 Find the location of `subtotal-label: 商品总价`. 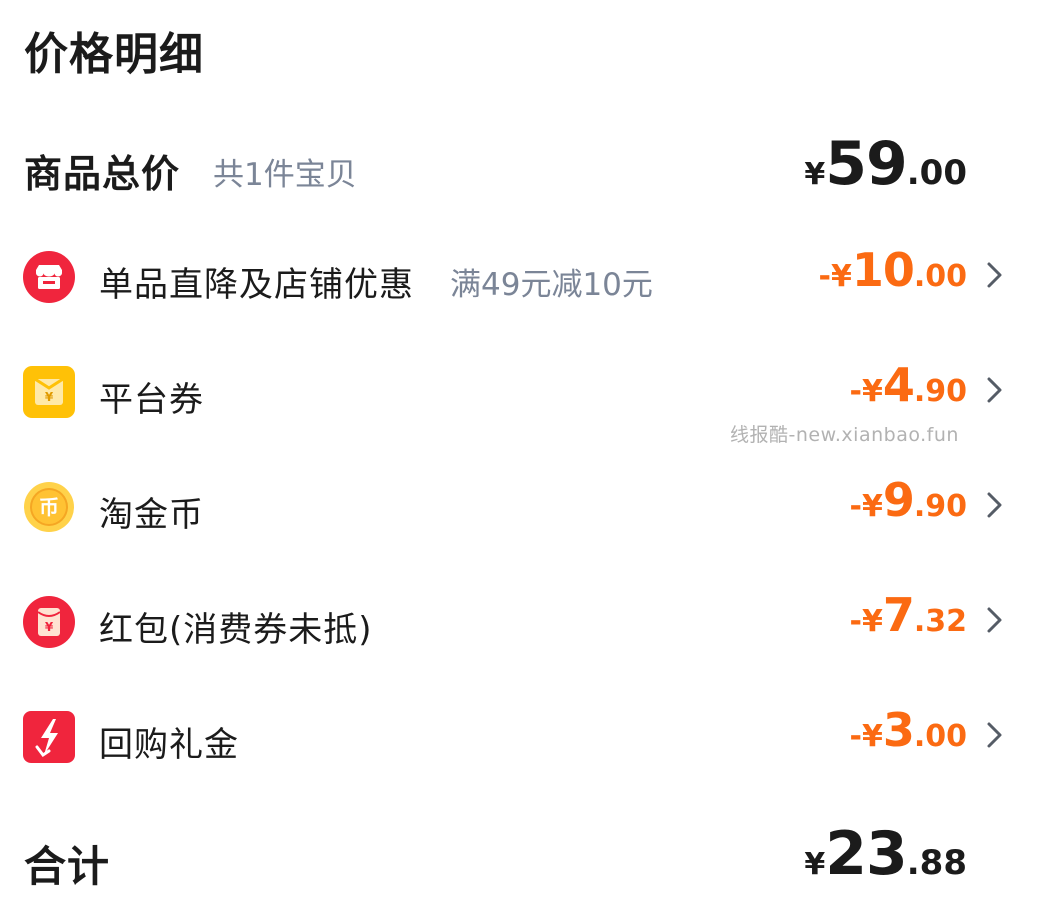

subtotal-label: 商品总价 is located at coordinates (102, 174).